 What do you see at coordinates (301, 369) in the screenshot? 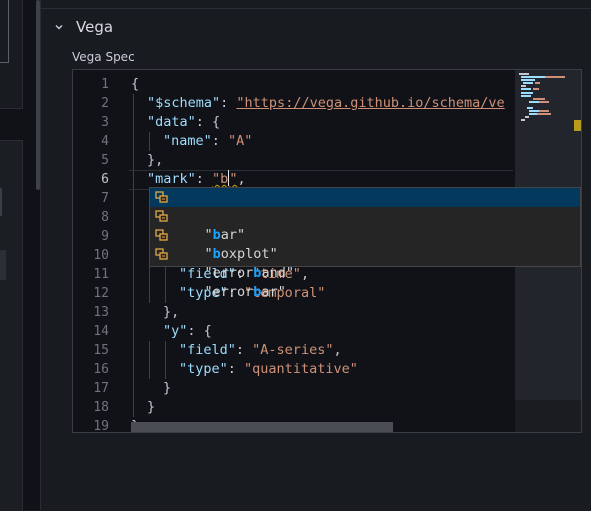
I see `json-string: "quantitative"` at bounding box center [301, 369].